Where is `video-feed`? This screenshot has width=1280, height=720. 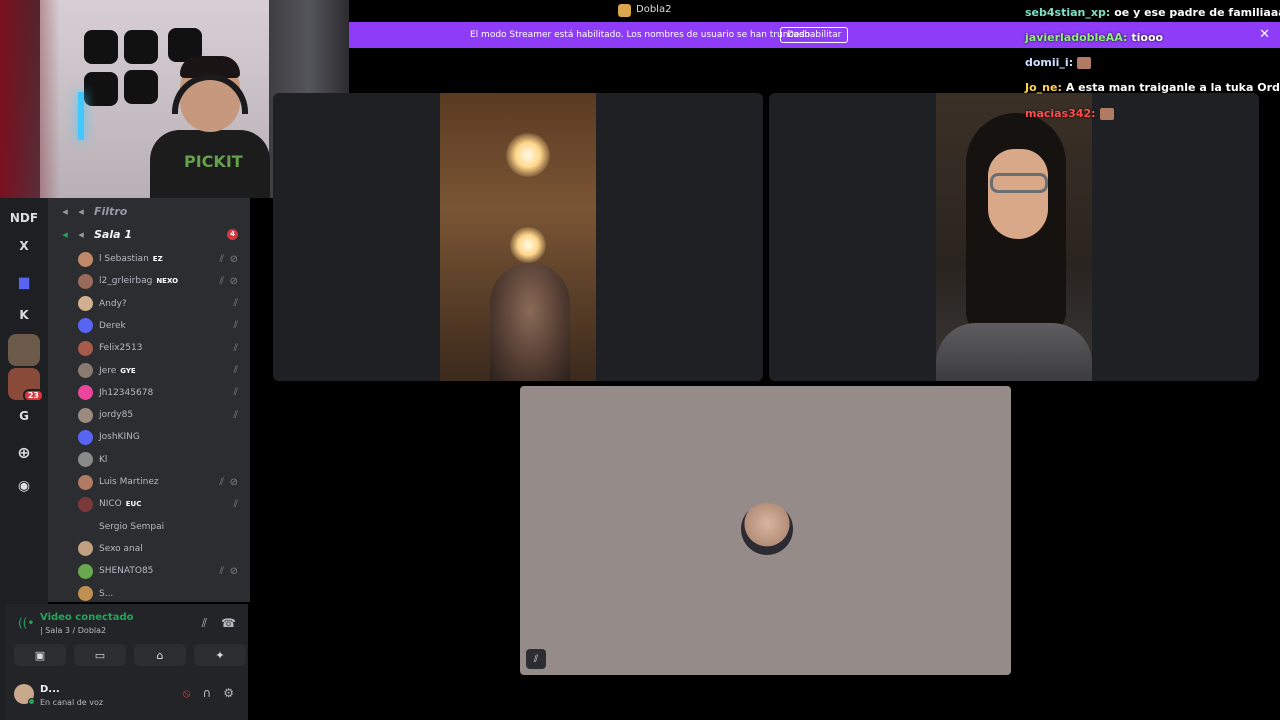
video-feed is located at coordinates (1014, 237).